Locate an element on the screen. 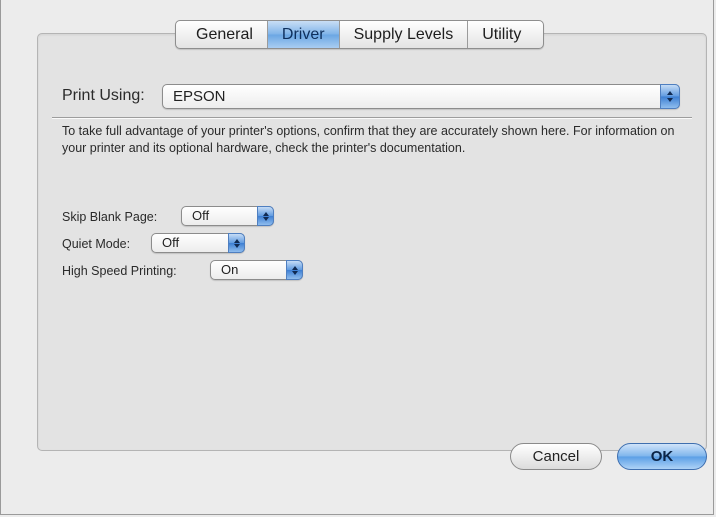 The image size is (716, 517). tab-general: General is located at coordinates (221, 34).